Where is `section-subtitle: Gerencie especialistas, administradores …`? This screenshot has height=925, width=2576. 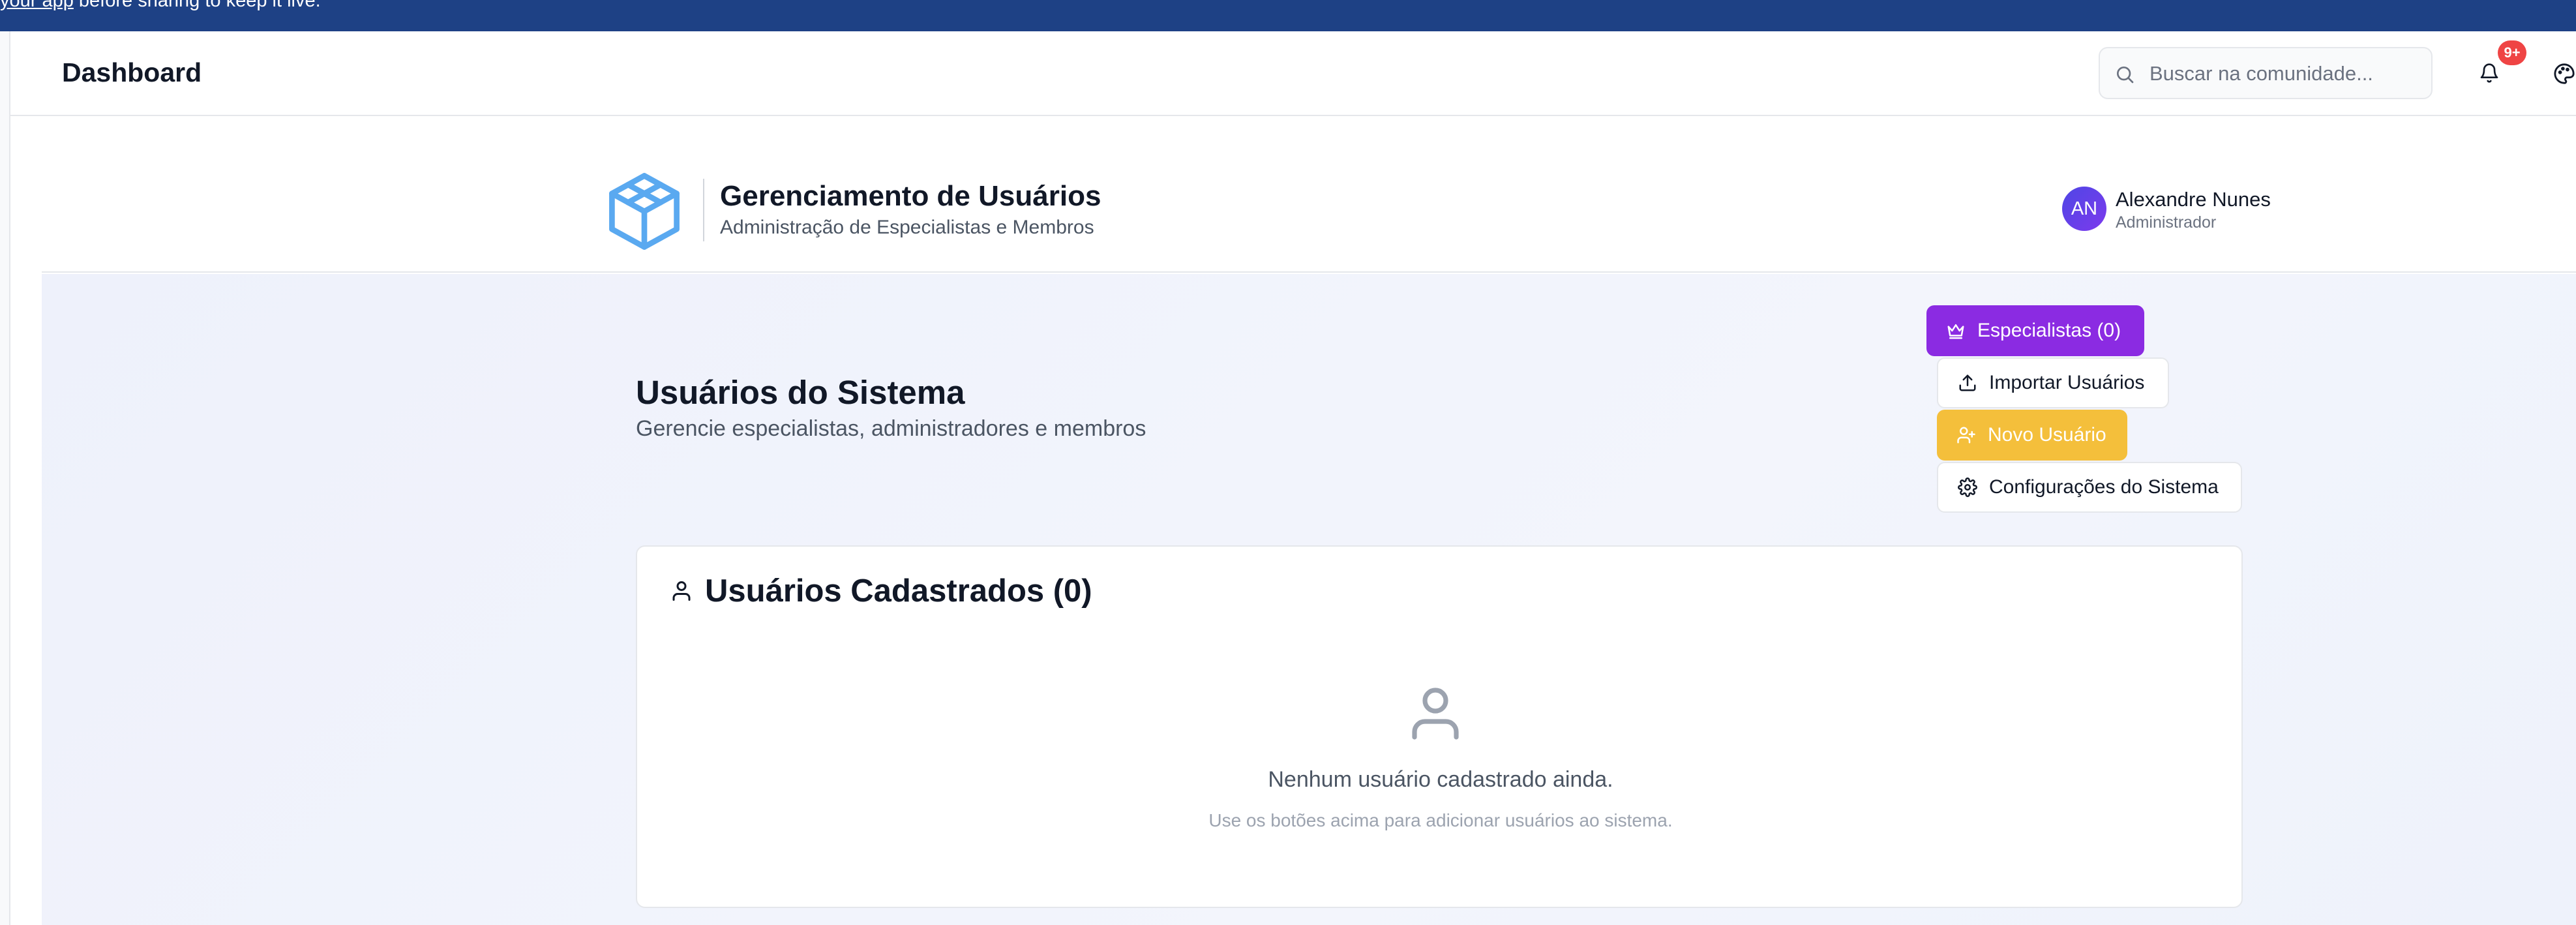 section-subtitle: Gerencie especialistas, administradores … is located at coordinates (891, 429).